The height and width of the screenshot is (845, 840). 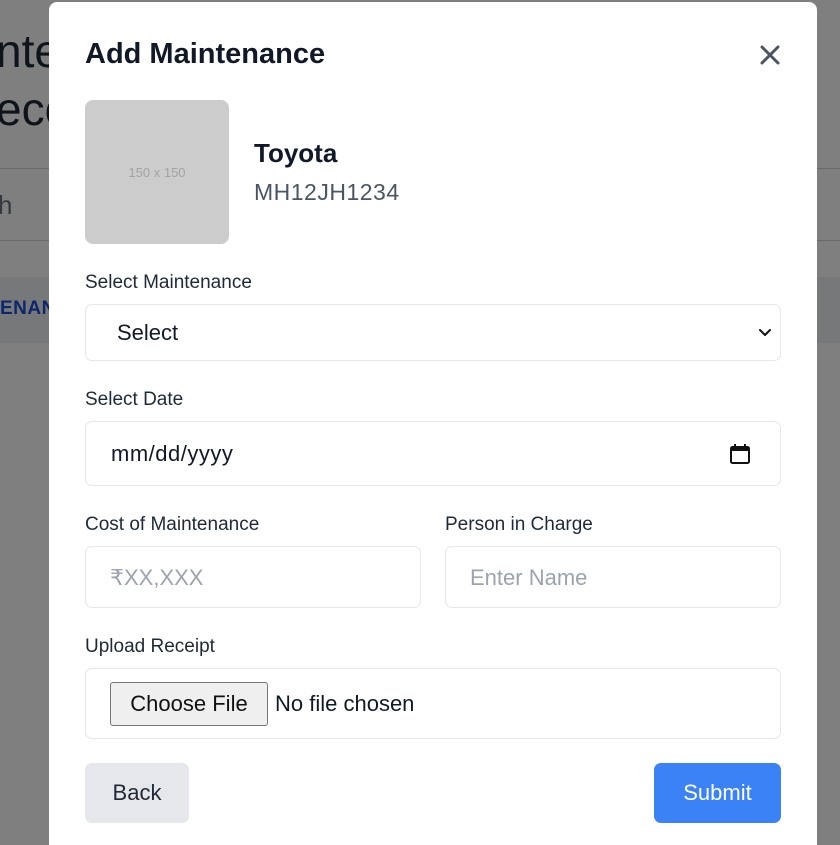 What do you see at coordinates (433, 453) in the screenshot?
I see `date-input: mm/dd/yyyy` at bounding box center [433, 453].